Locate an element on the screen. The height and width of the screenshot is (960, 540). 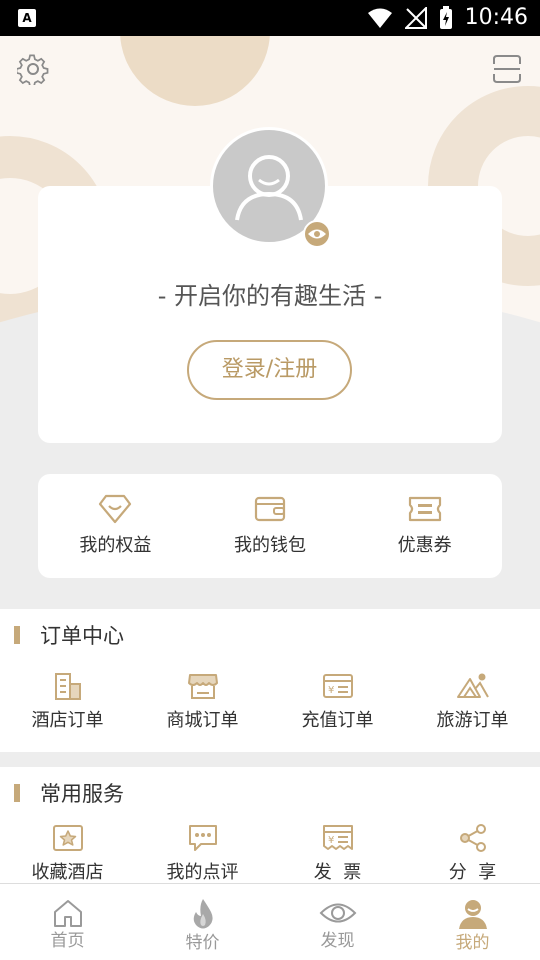
tab-discover-label: 发现 is located at coordinates (337, 941).